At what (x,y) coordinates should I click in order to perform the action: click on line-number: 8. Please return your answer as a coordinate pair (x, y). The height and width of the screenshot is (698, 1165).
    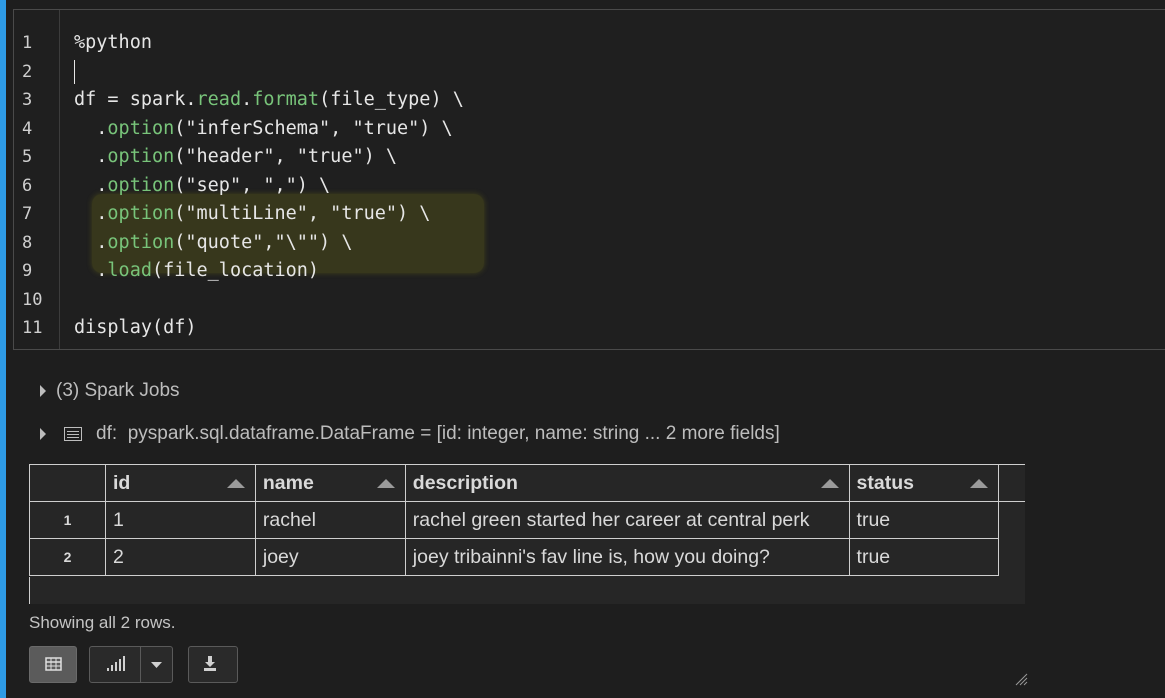
    Looking at the image, I should click on (27, 242).